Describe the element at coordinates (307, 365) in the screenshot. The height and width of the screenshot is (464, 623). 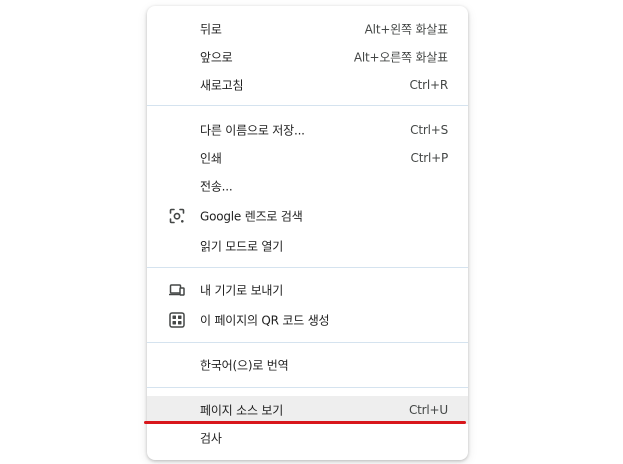
I see `menu-item-translate: 한국어(으)로 번역` at that location.